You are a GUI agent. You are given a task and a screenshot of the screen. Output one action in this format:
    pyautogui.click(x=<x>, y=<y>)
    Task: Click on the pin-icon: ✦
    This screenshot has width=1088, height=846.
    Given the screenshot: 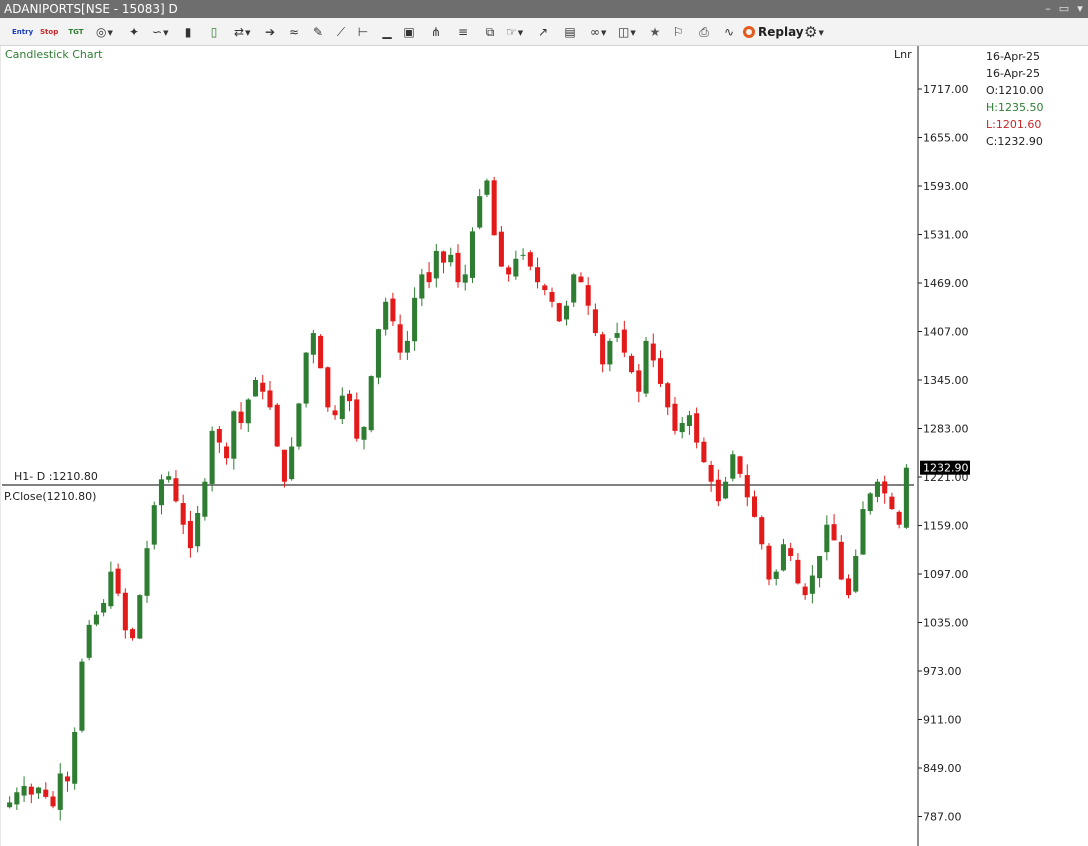 What is the action you would take?
    pyautogui.click(x=134, y=32)
    